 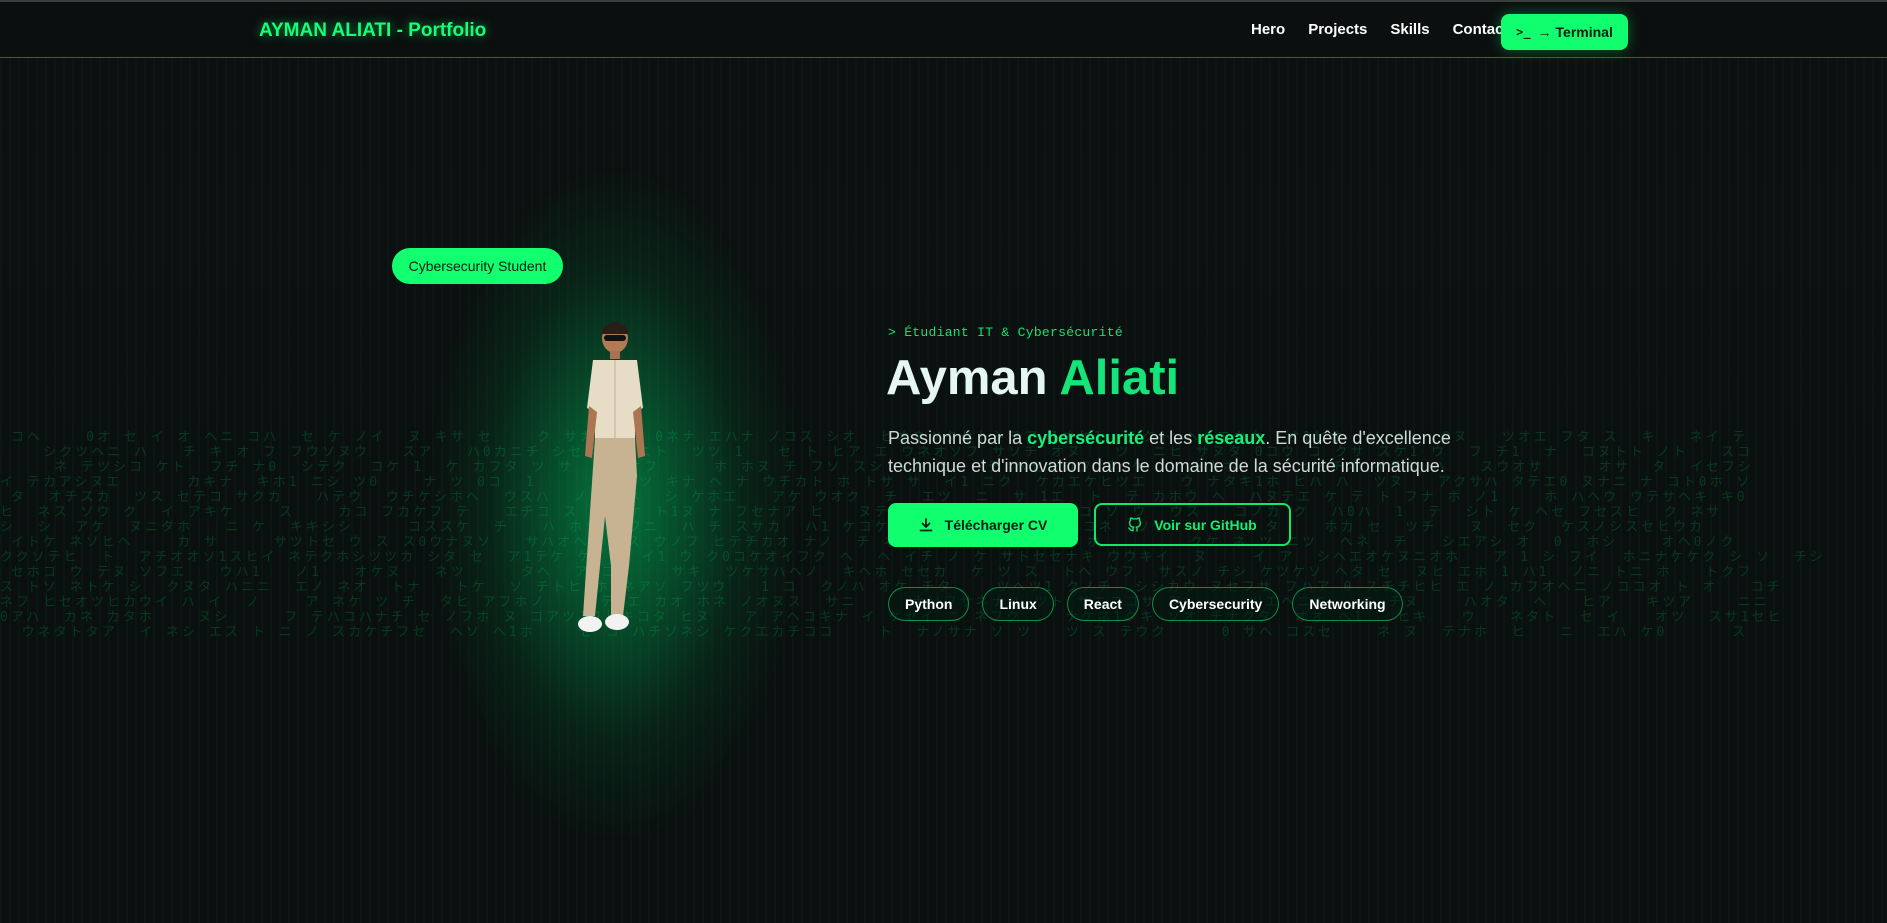 I want to click on terminal-button-label: → Terminal, so click(x=1575, y=32).